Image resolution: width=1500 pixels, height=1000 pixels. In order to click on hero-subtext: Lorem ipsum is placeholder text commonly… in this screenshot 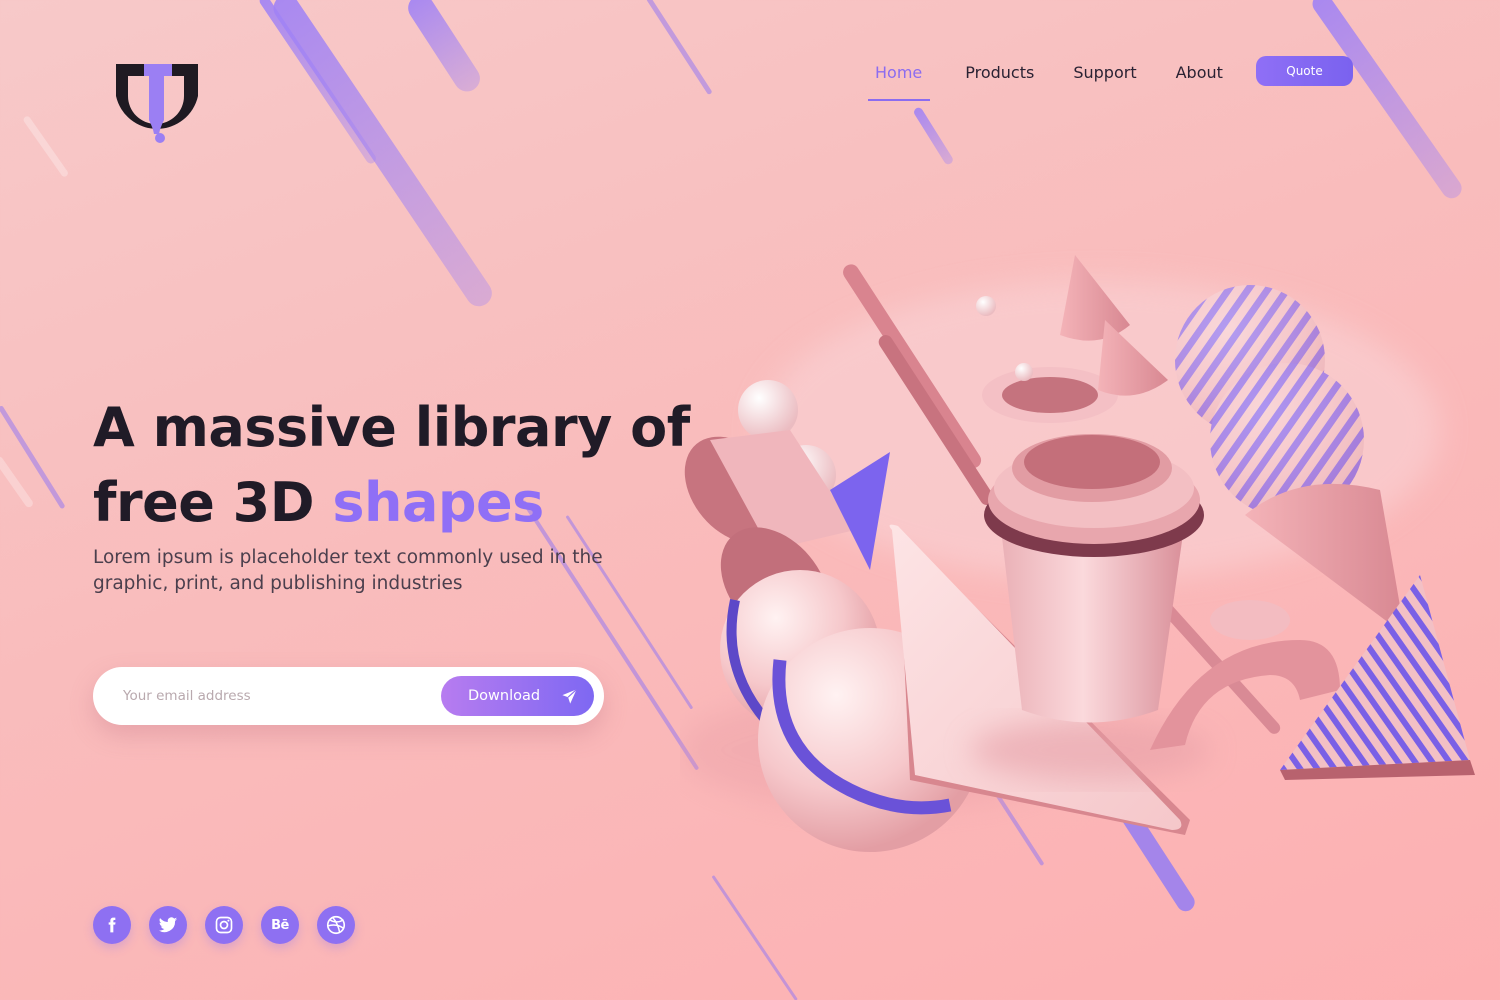, I will do `click(348, 570)`.